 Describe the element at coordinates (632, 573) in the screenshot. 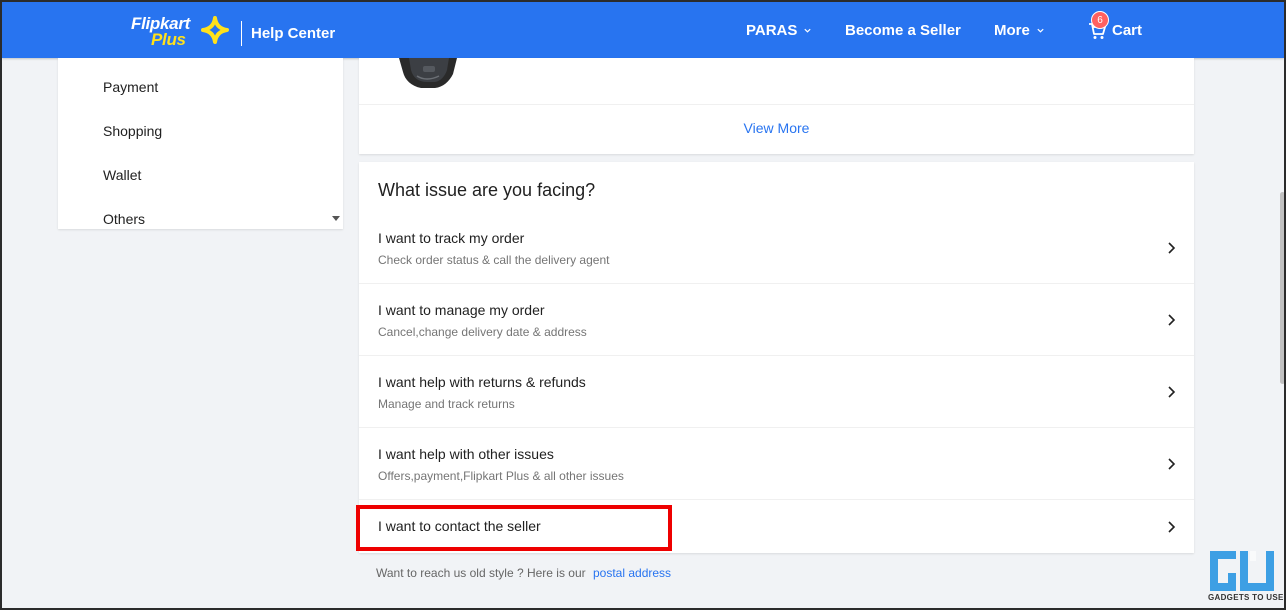

I see `postal-address-link: postal address` at that location.